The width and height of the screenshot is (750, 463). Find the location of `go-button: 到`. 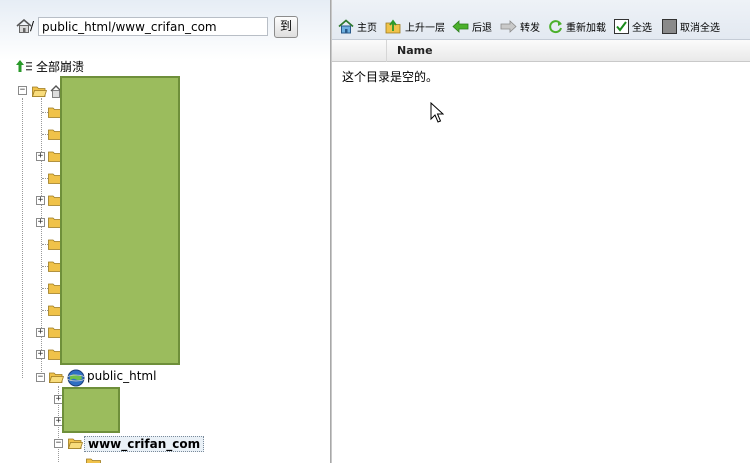

go-button: 到 is located at coordinates (286, 27).